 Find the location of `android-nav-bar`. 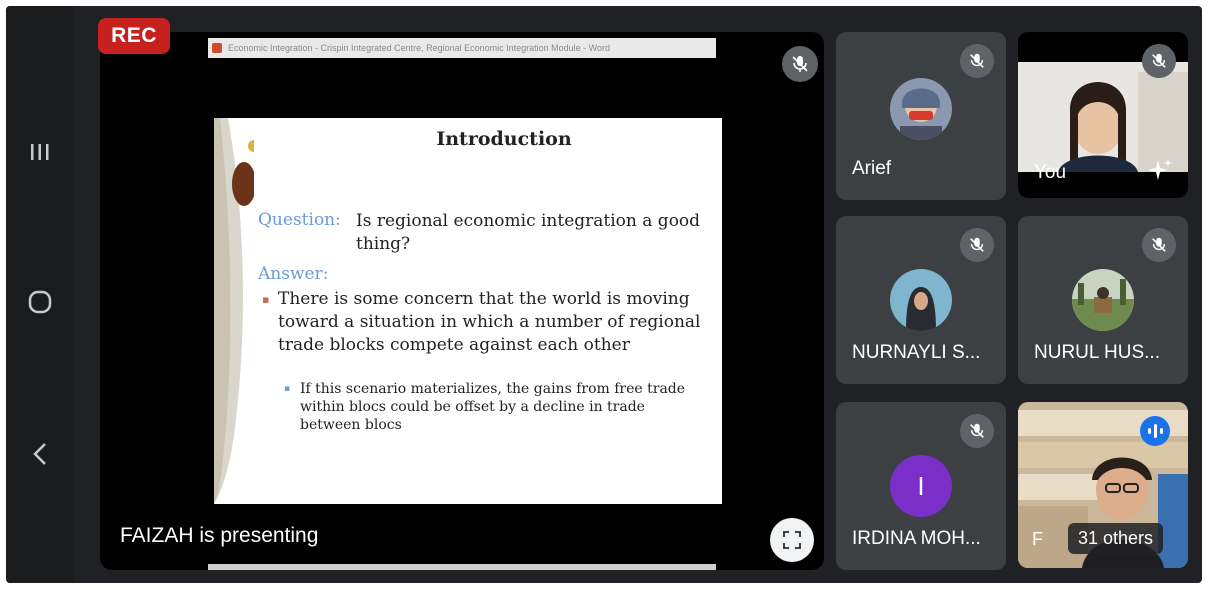

android-nav-bar is located at coordinates (40, 294).